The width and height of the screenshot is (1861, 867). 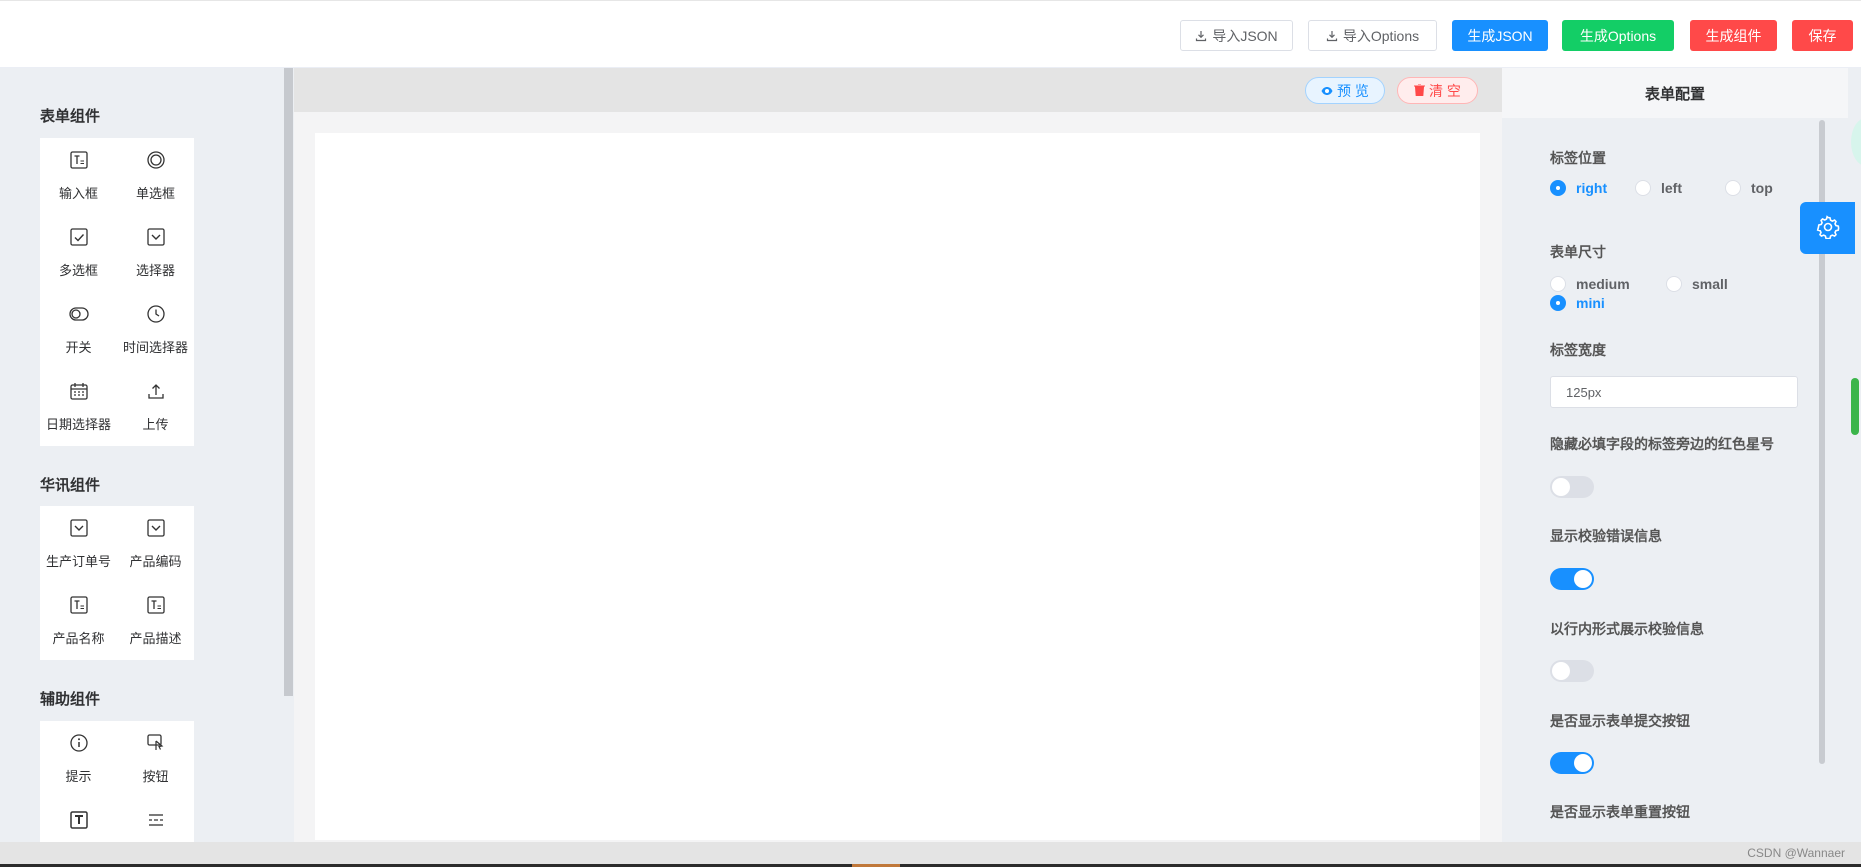 I want to click on component-item-product-name: 产品名称, so click(x=78, y=621).